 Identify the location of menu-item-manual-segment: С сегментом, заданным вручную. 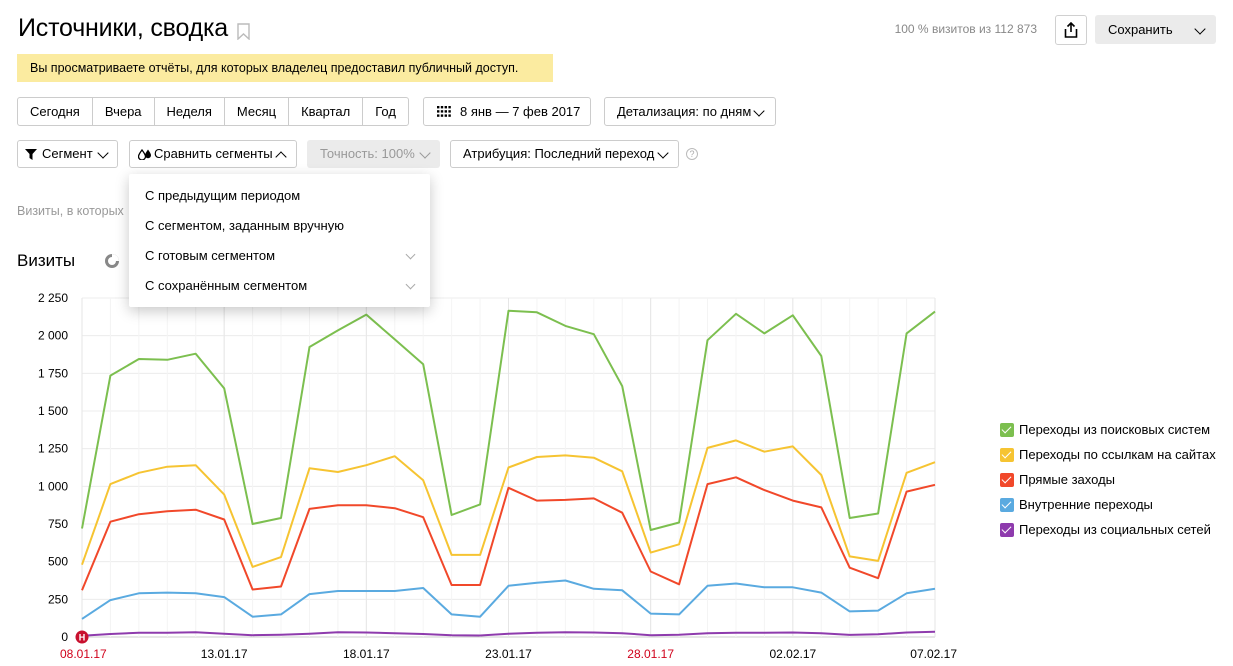
(279, 226).